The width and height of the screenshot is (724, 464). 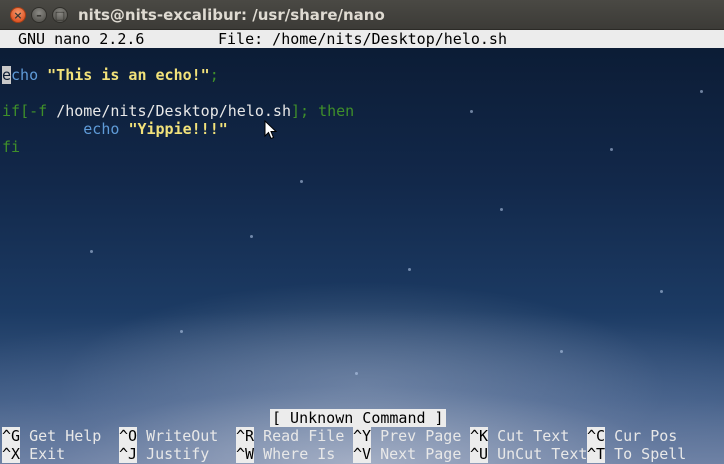 I want to click on test-close-then: ]; then, so click(x=323, y=111).